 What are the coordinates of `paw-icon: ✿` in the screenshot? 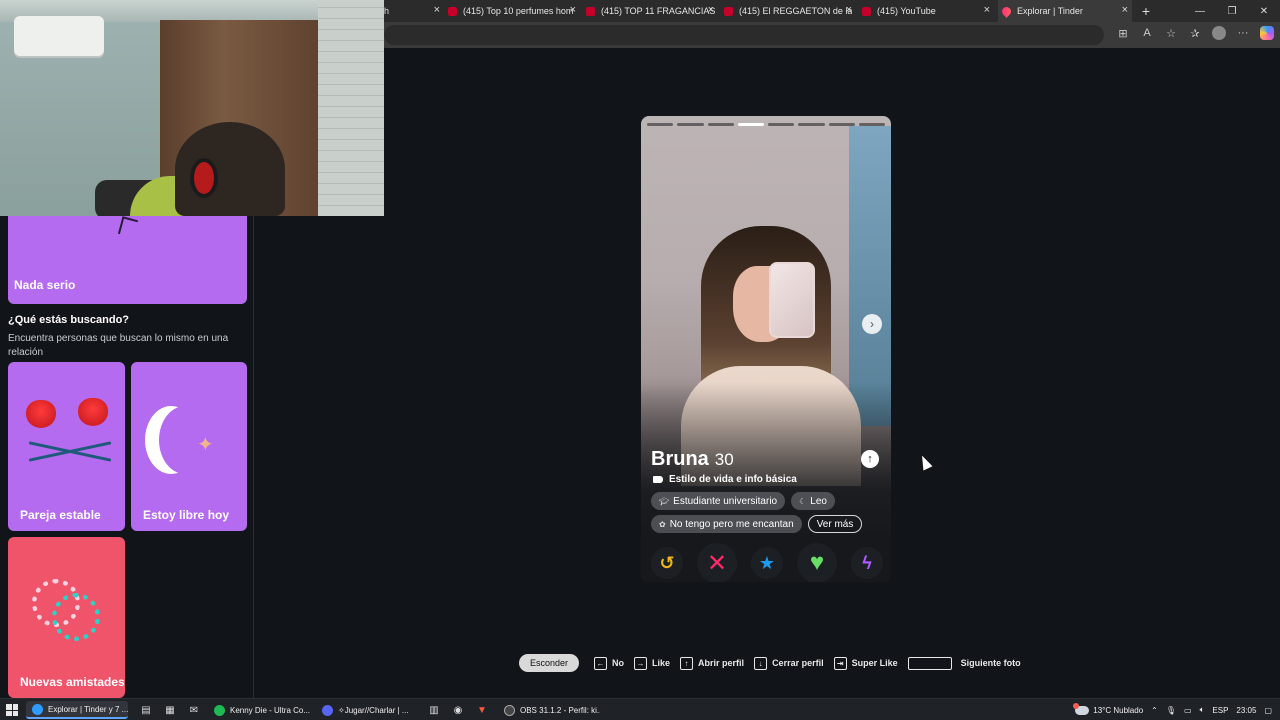 It's located at (662, 524).